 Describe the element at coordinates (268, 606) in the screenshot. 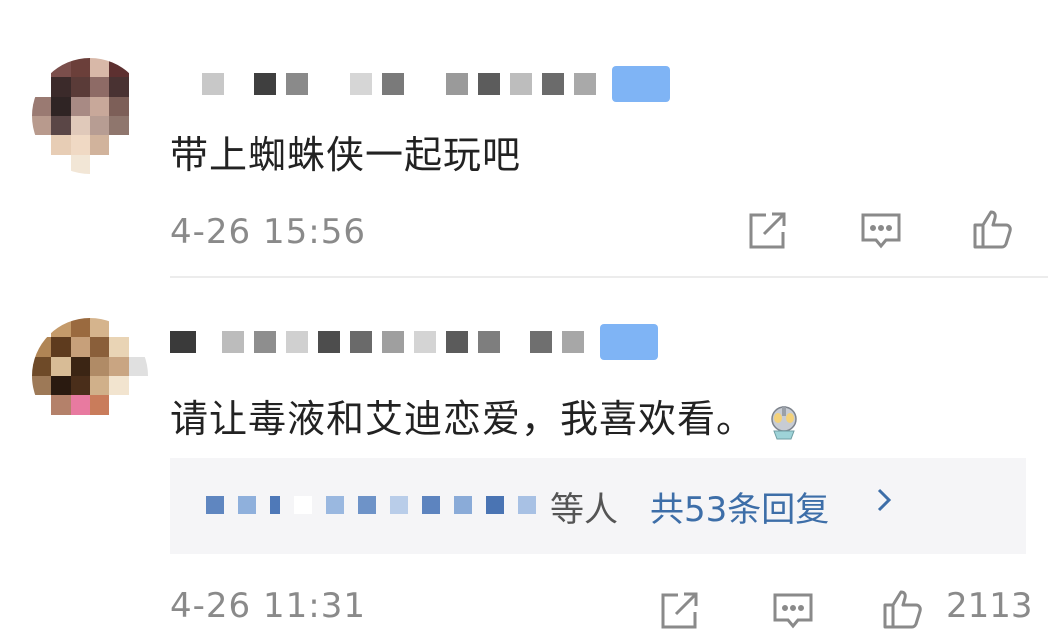

I see `comment-time: 4-26 11:31` at that location.